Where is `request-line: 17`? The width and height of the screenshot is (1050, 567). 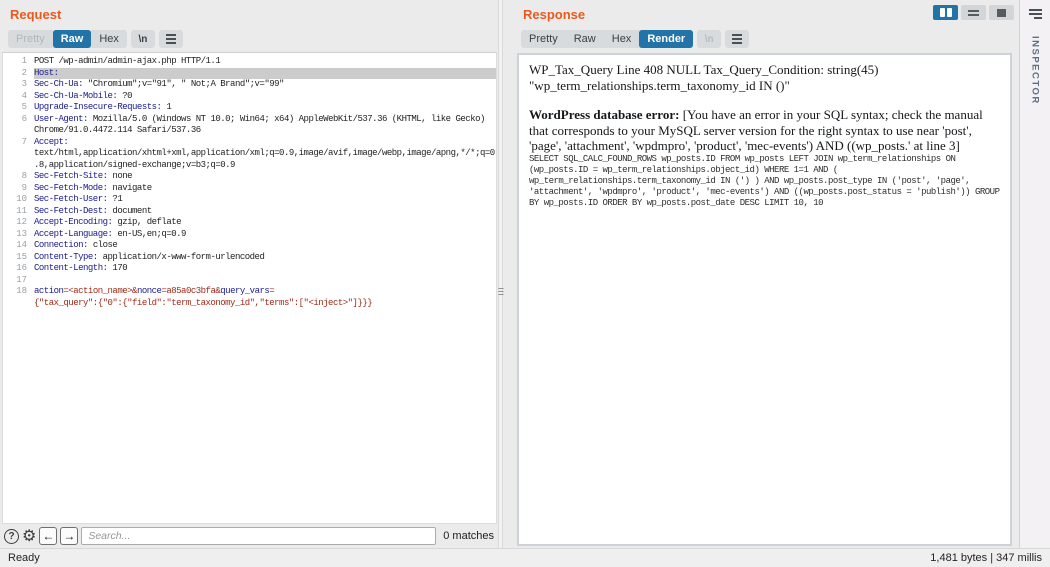
request-line: 17 is located at coordinates (251, 281).